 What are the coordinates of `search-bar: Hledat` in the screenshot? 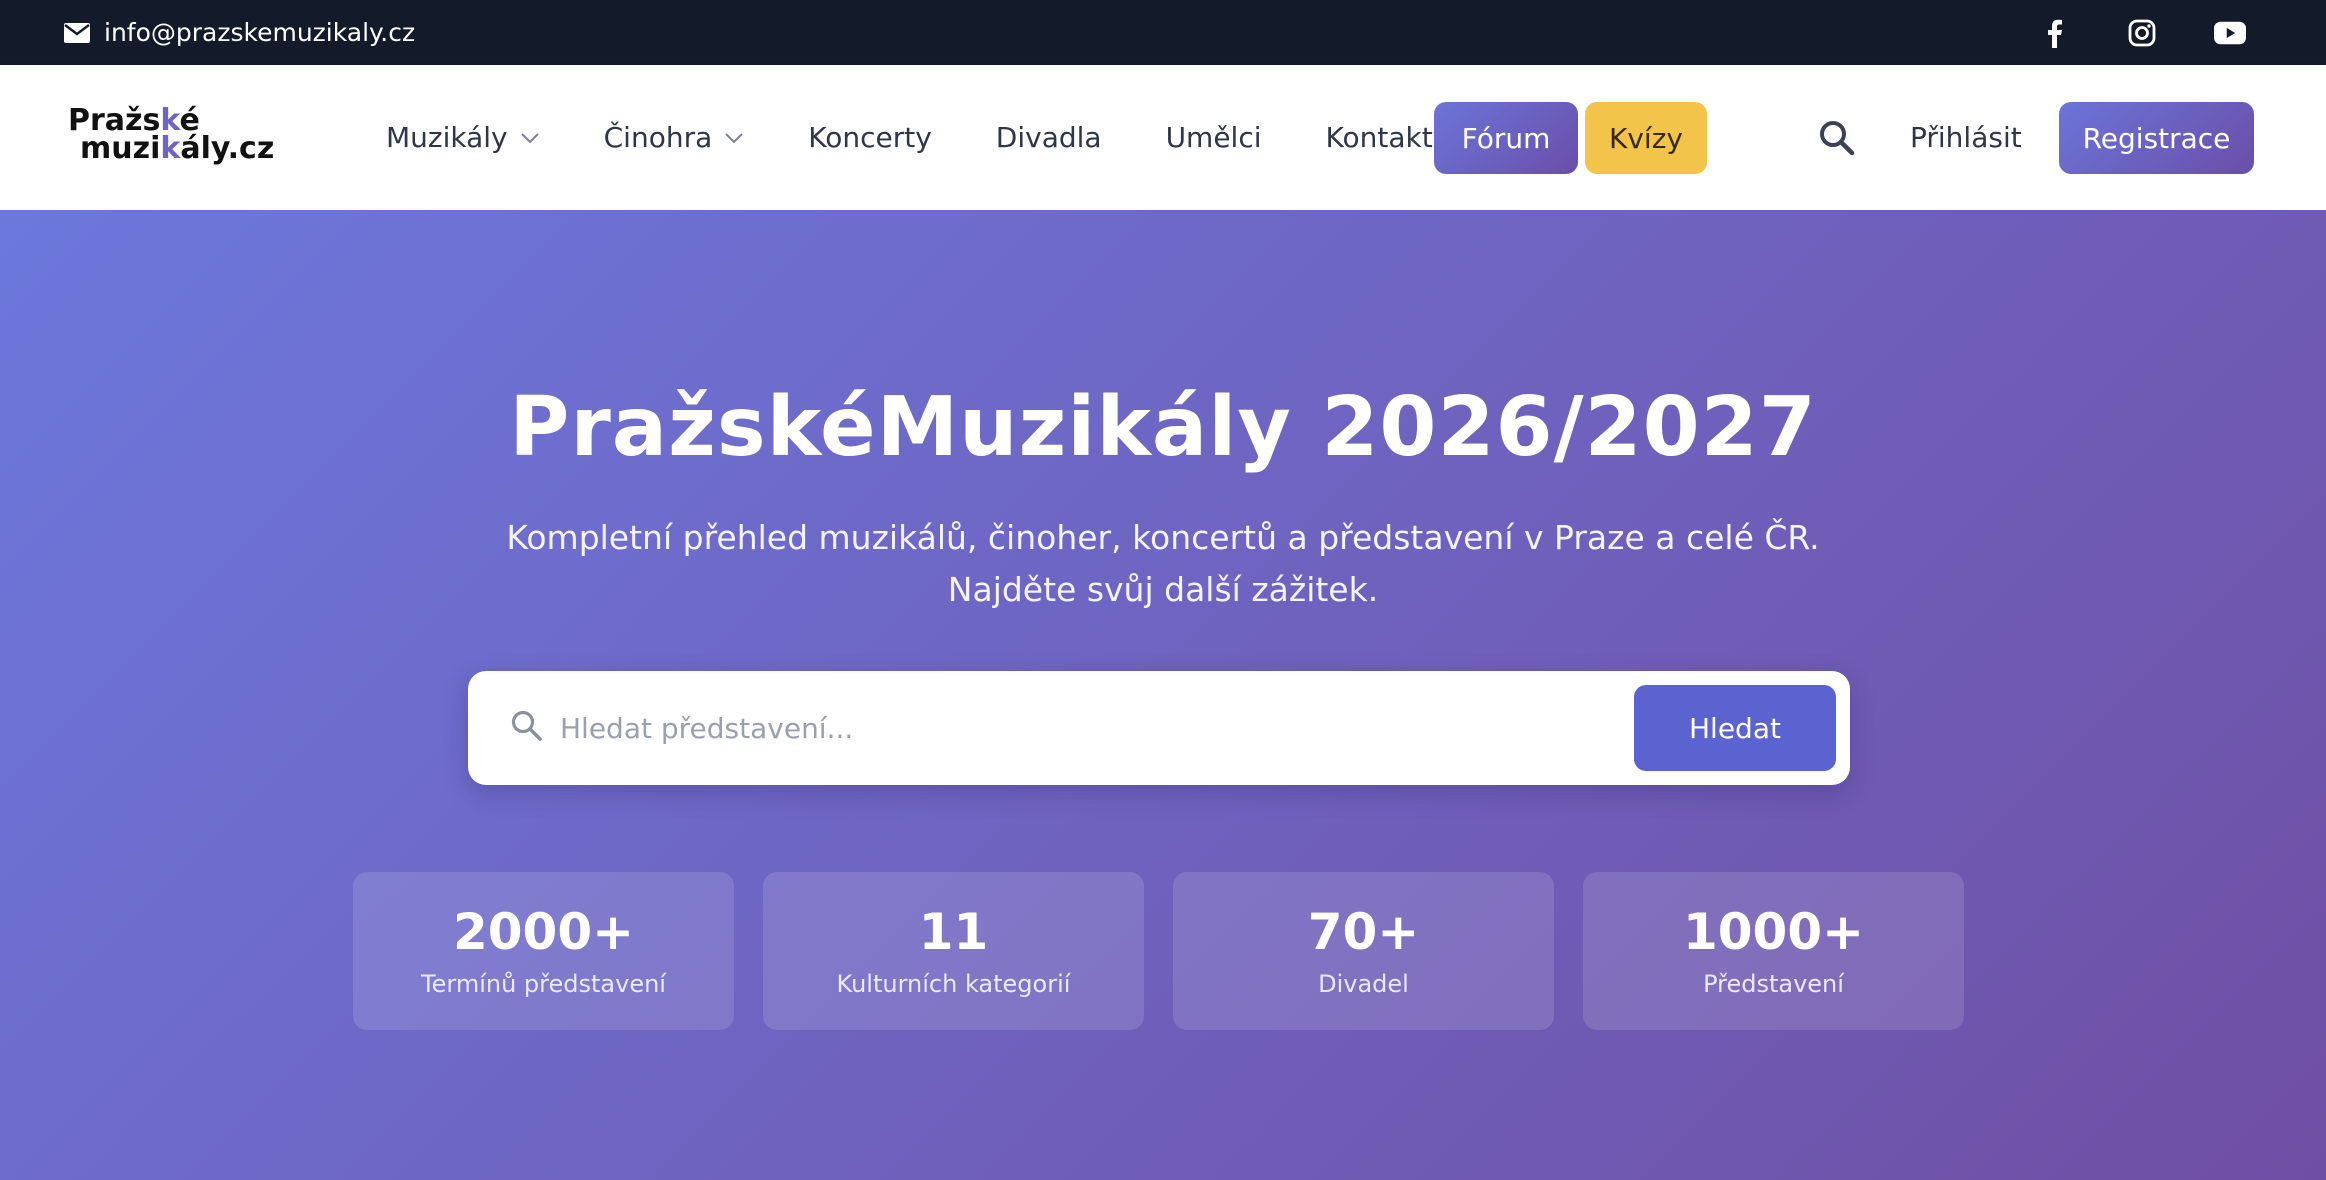 It's located at (1159, 728).